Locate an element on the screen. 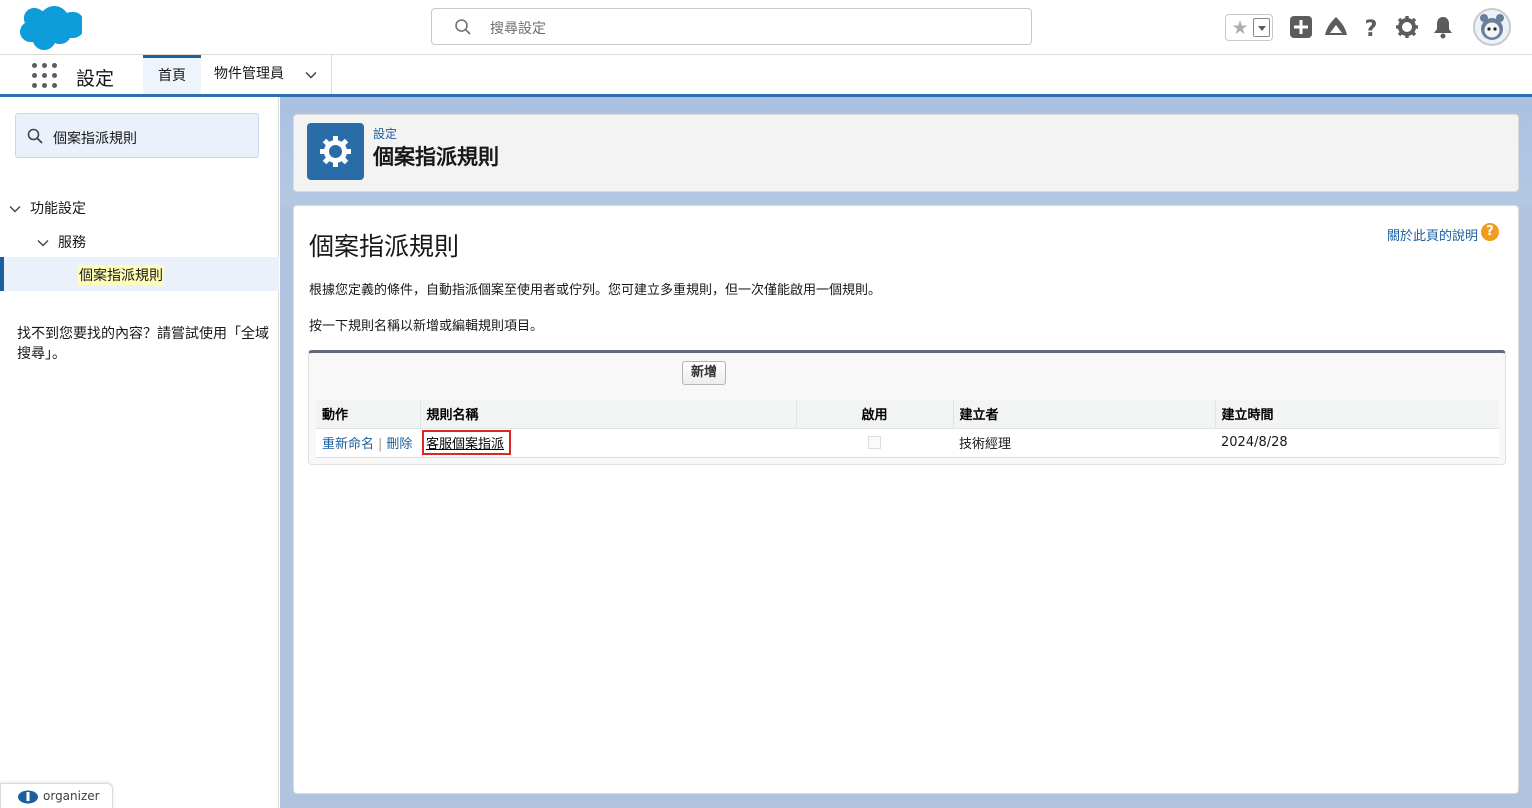 This screenshot has width=1532, height=808. tab-home: 首頁 is located at coordinates (172, 74).